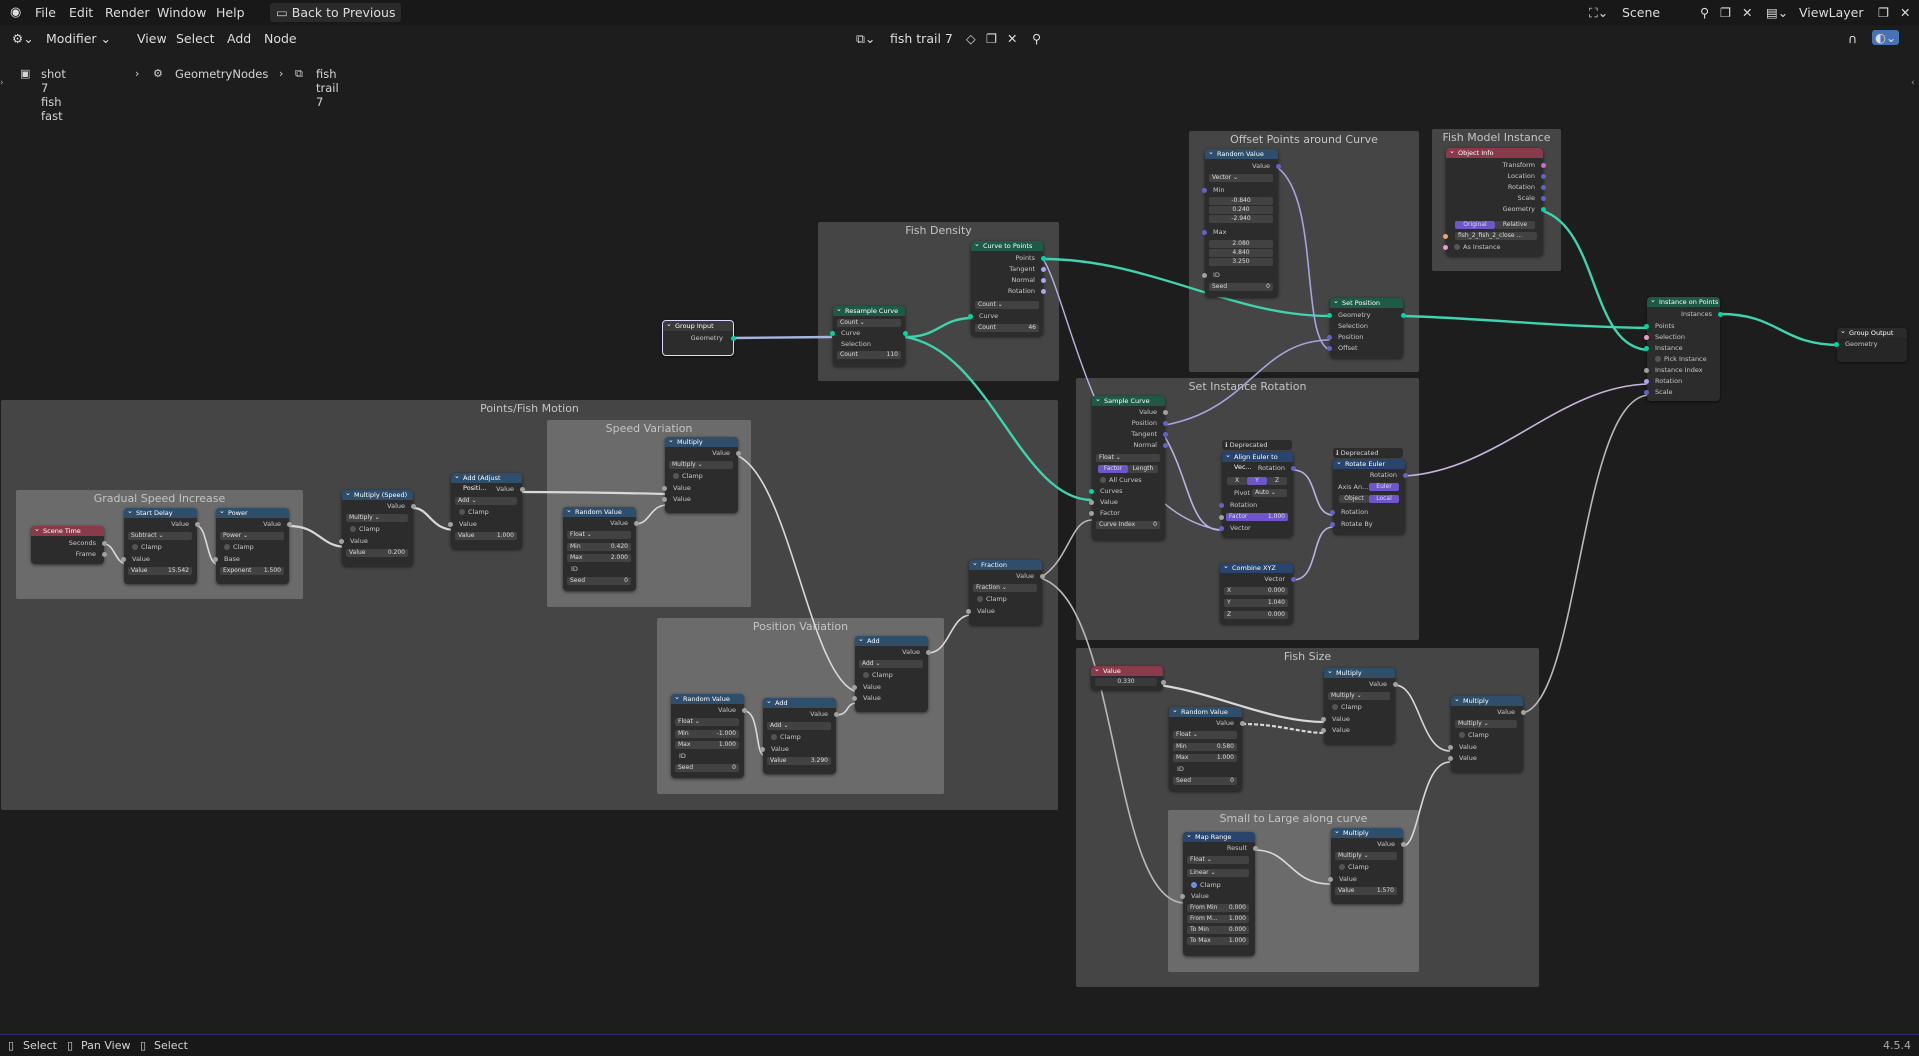  Describe the element at coordinates (1269, 493) in the screenshot. I see `pivot-select: Auto ⌄` at that location.